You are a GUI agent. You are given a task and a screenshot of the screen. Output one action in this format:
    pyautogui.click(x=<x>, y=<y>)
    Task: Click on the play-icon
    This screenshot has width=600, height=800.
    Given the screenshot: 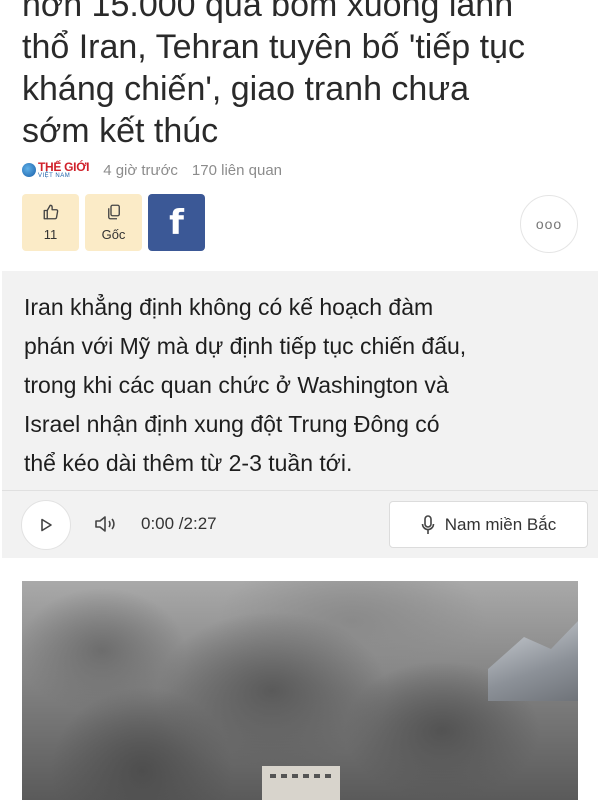 What is the action you would take?
    pyautogui.click(x=46, y=525)
    